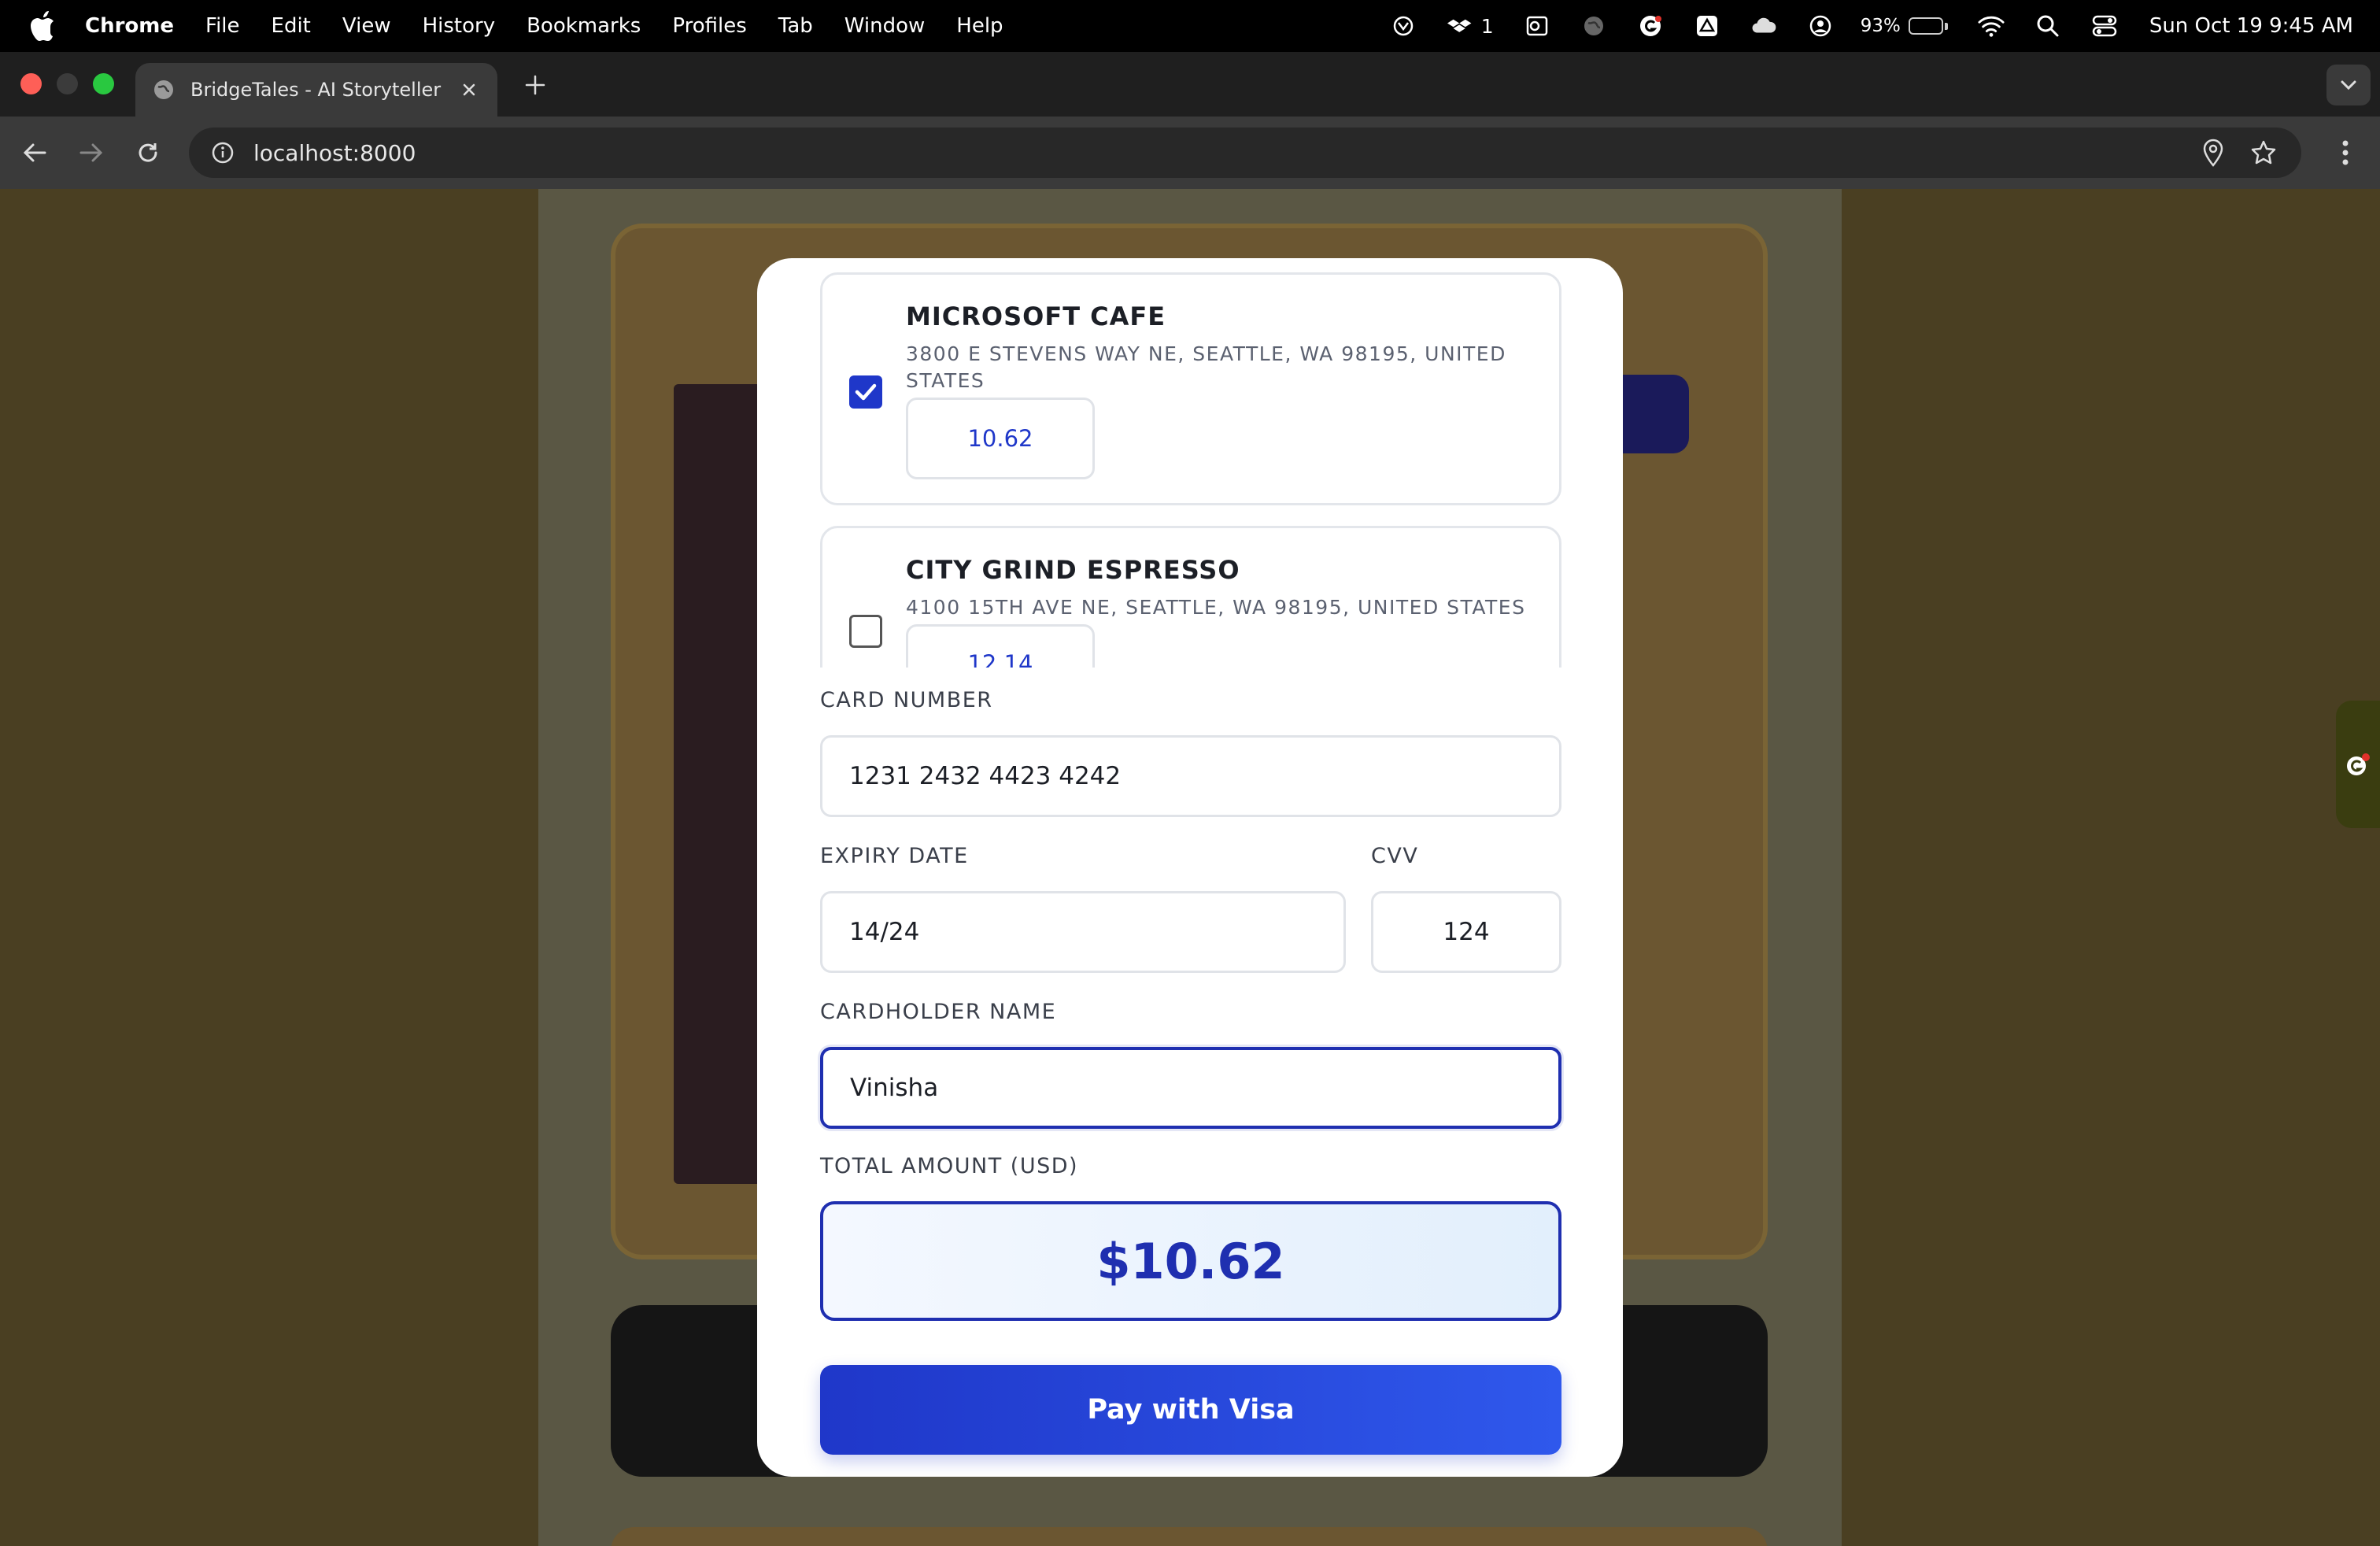  I want to click on menu-view: View, so click(366, 26).